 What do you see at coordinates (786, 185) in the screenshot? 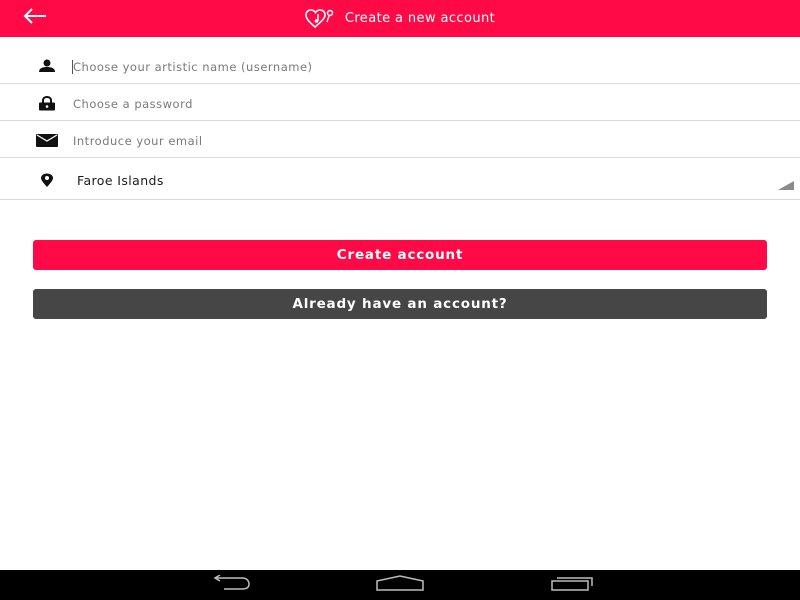
I see `dropdown-triangle-icon` at bounding box center [786, 185].